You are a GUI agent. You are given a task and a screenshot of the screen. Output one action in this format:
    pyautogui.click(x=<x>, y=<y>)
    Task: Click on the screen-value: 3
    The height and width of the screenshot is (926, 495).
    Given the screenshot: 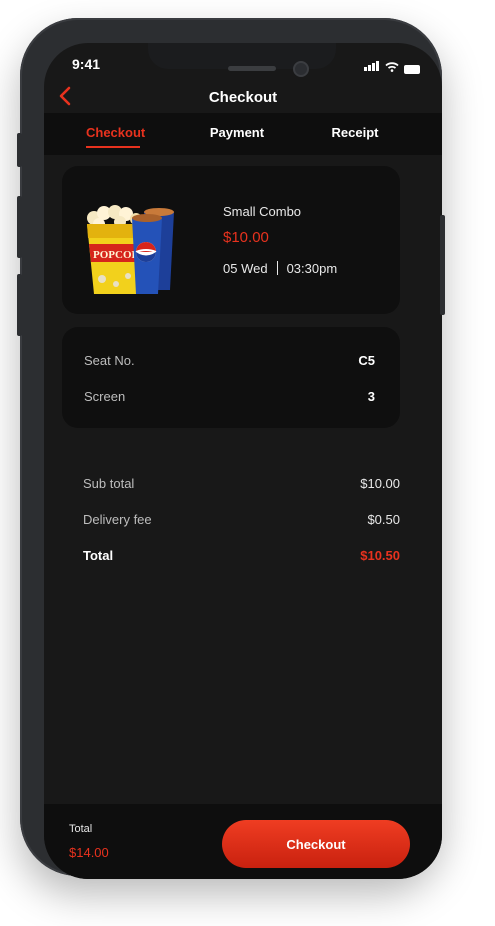 What is the action you would take?
    pyautogui.click(x=371, y=396)
    